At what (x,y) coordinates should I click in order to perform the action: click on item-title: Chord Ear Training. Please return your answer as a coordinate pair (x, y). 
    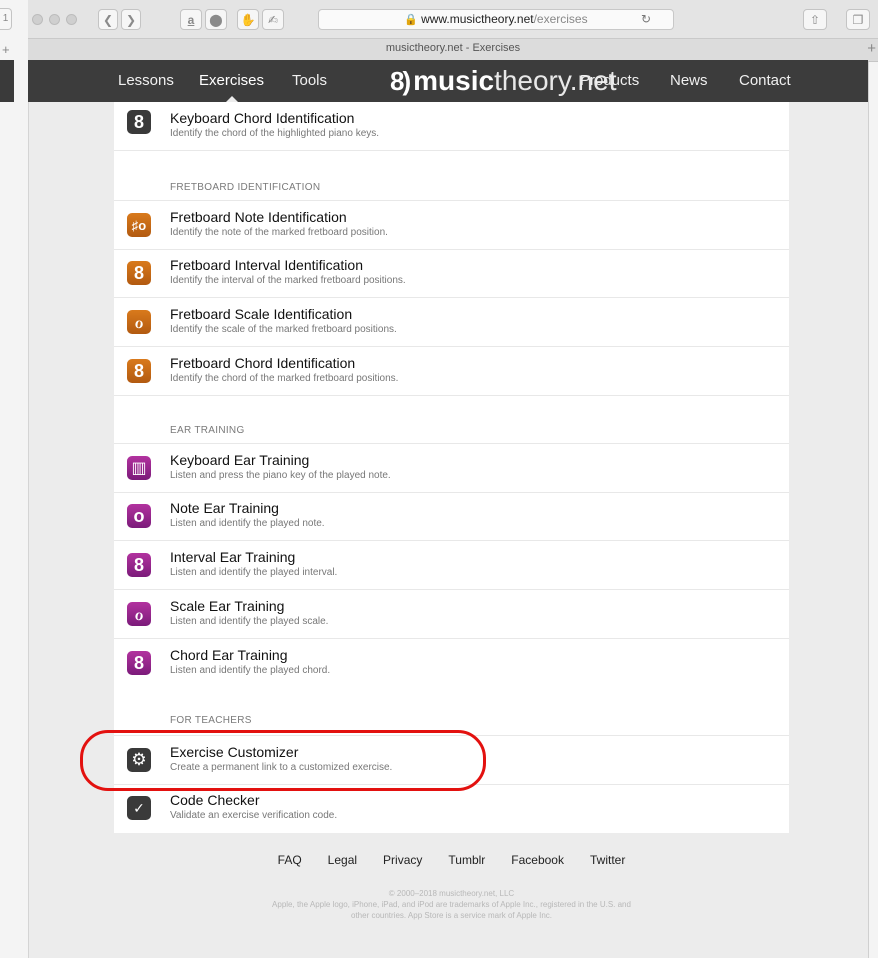
    Looking at the image, I should click on (229, 655).